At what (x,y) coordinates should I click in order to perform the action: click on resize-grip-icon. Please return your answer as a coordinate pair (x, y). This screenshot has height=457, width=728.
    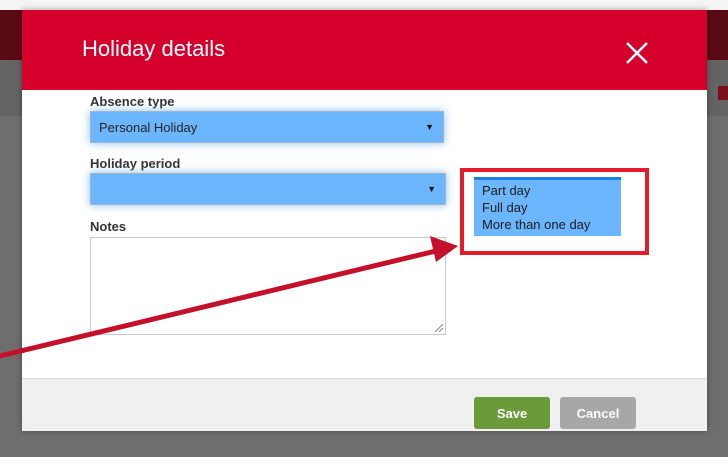
    Looking at the image, I should click on (439, 328).